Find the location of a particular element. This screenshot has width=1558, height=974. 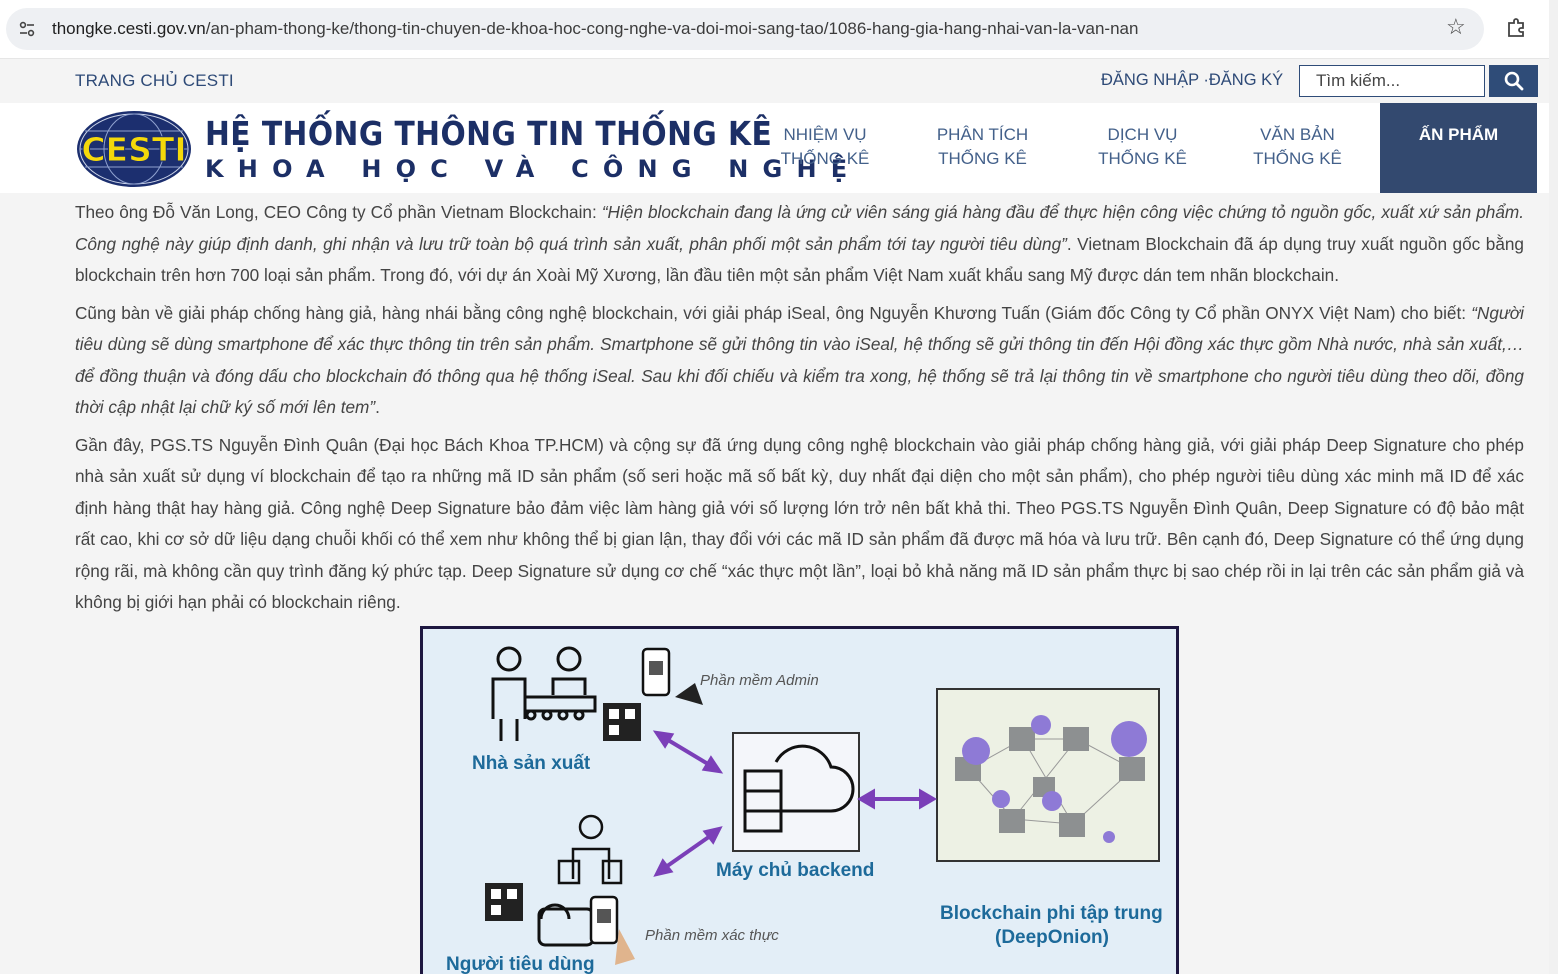

bookmark-star-icon: ☆ is located at coordinates (1456, 27).